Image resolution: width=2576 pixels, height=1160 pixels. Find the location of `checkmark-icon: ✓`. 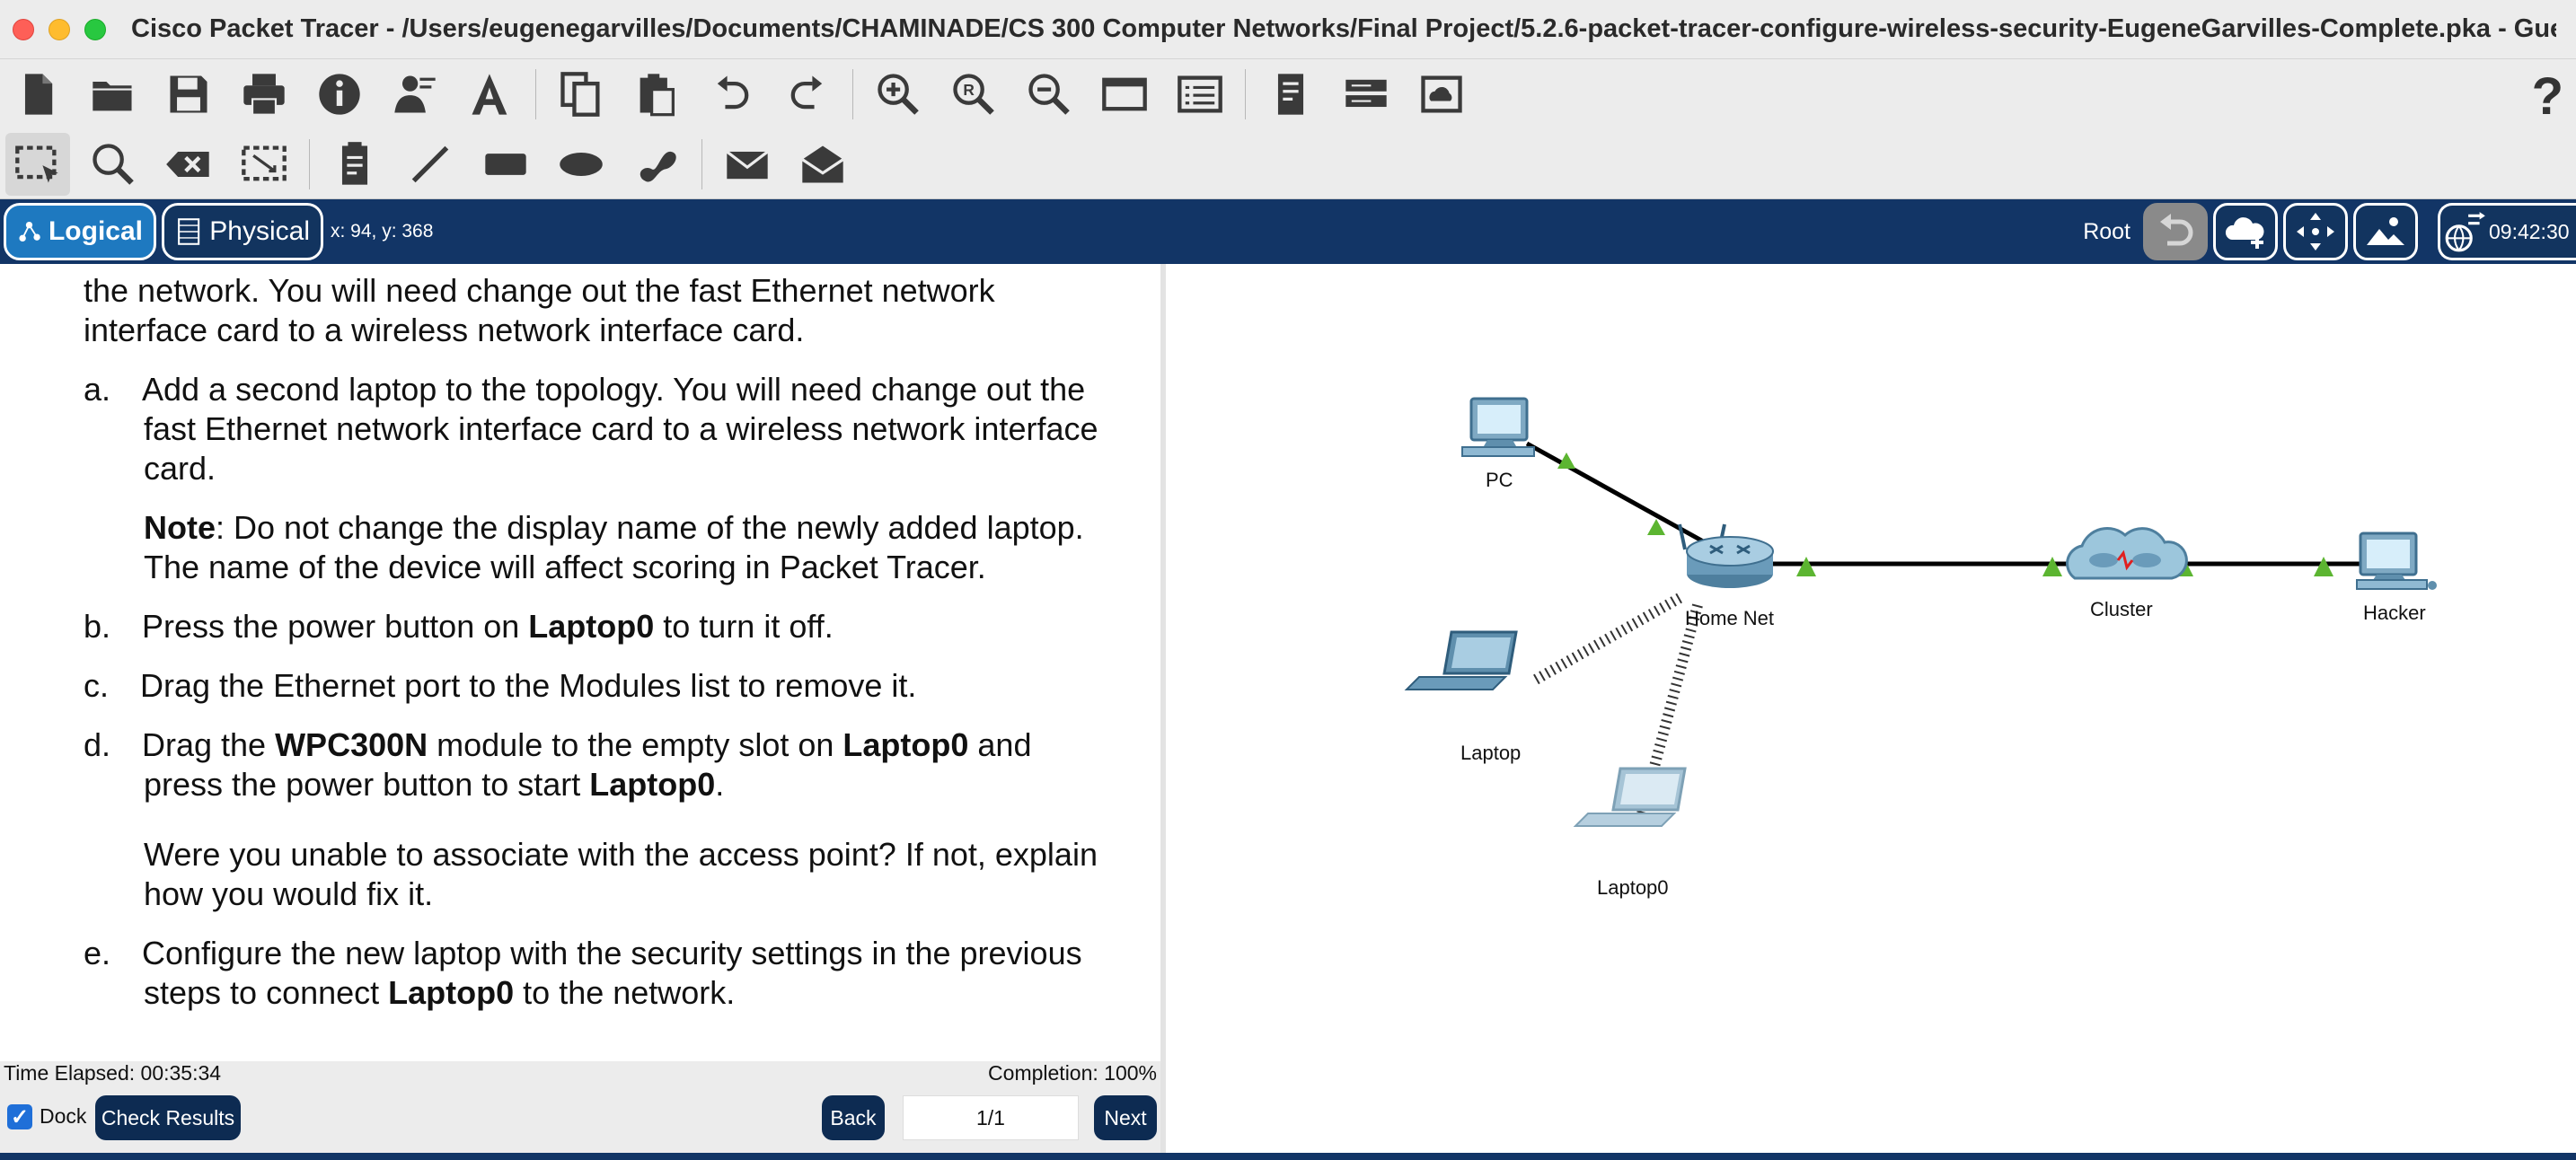

checkmark-icon: ✓ is located at coordinates (20, 1116).